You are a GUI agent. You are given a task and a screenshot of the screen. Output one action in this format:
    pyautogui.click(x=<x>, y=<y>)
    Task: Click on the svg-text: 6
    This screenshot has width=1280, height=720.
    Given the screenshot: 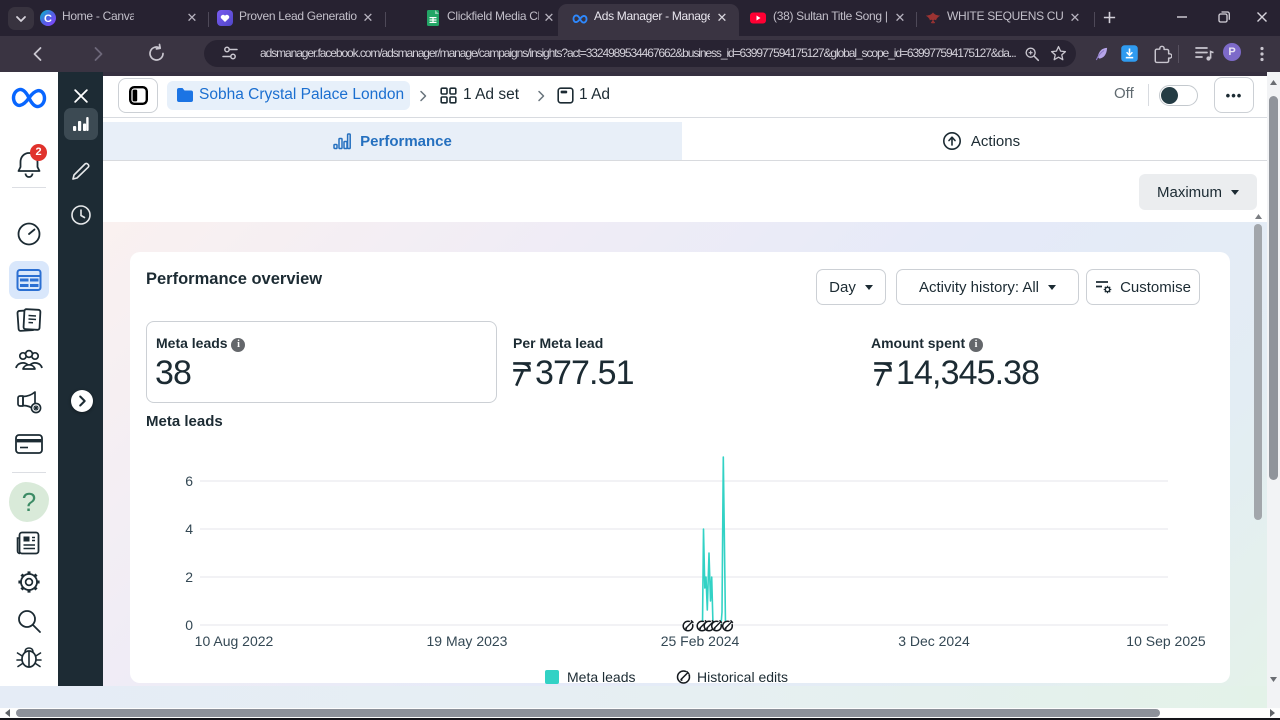 What is the action you would take?
    pyautogui.click(x=189, y=481)
    